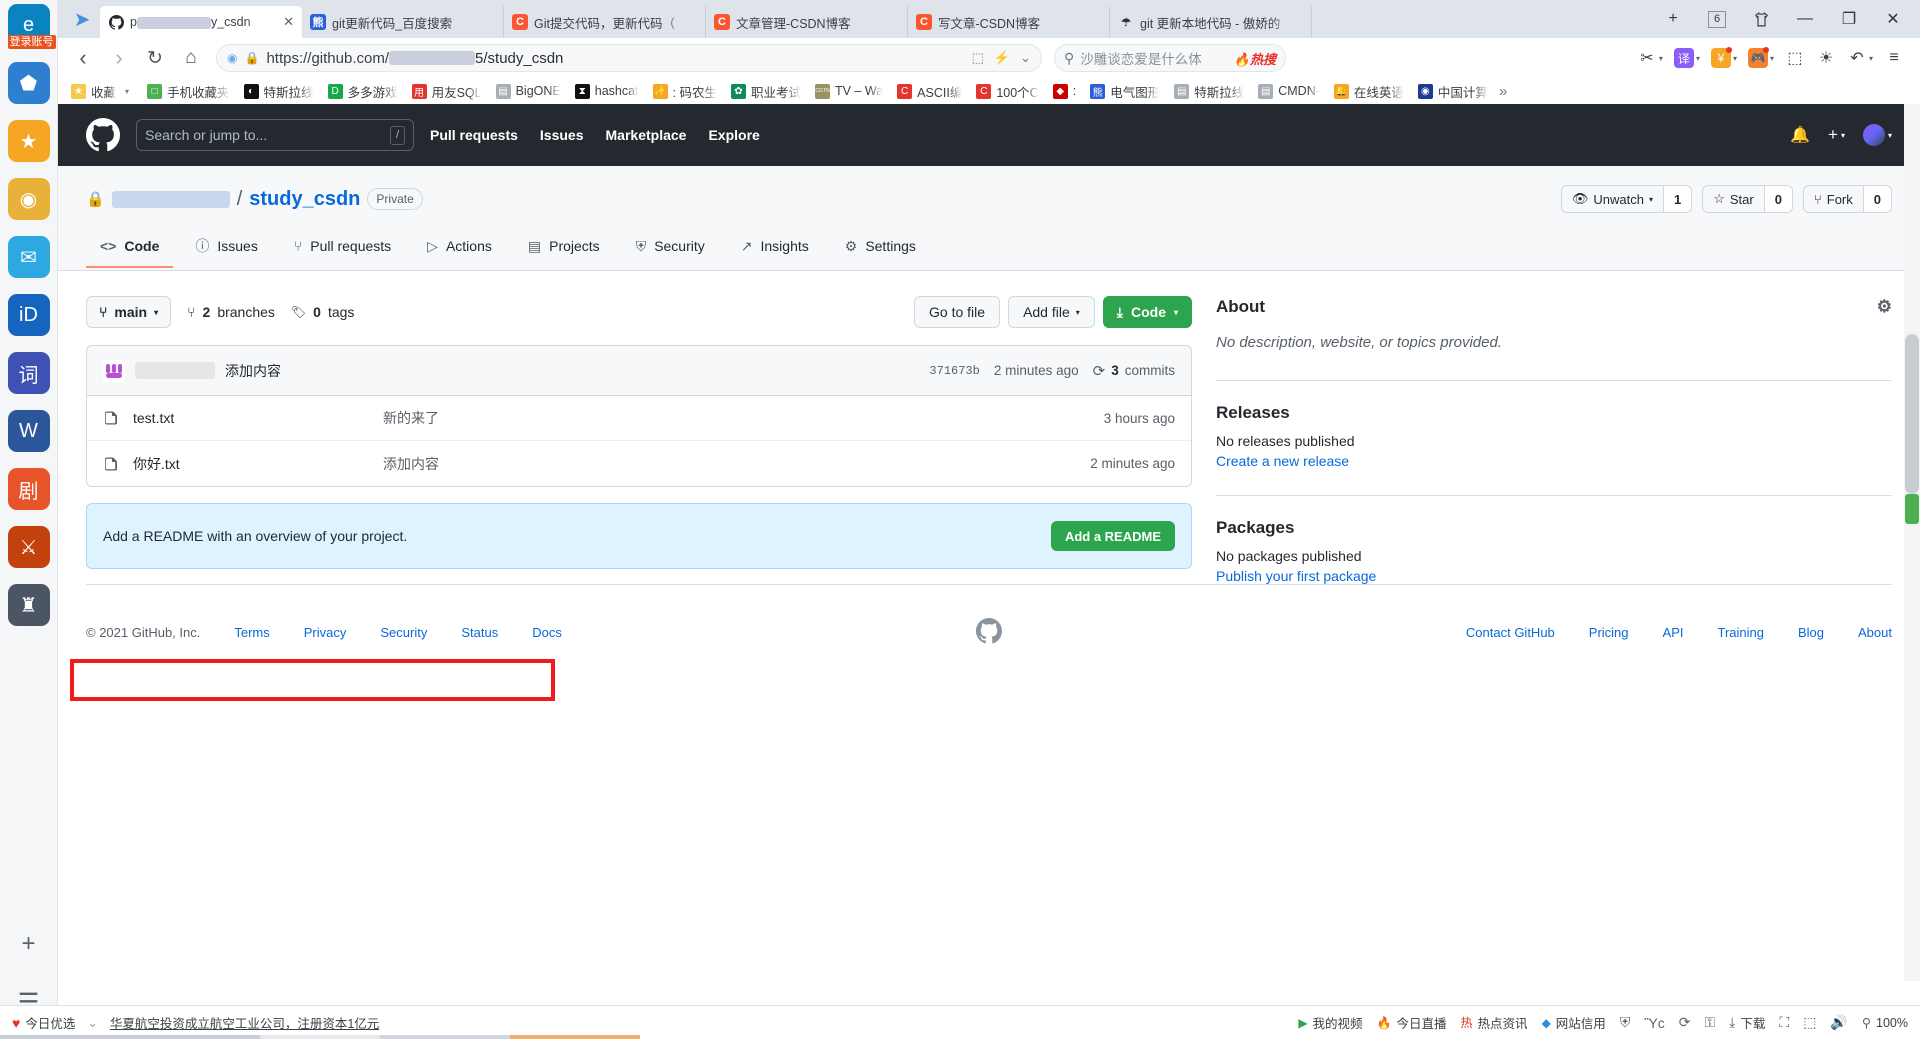 The height and width of the screenshot is (1039, 1920). What do you see at coordinates (1860, 58) in the screenshot?
I see `history-undo: ↶ ▾` at bounding box center [1860, 58].